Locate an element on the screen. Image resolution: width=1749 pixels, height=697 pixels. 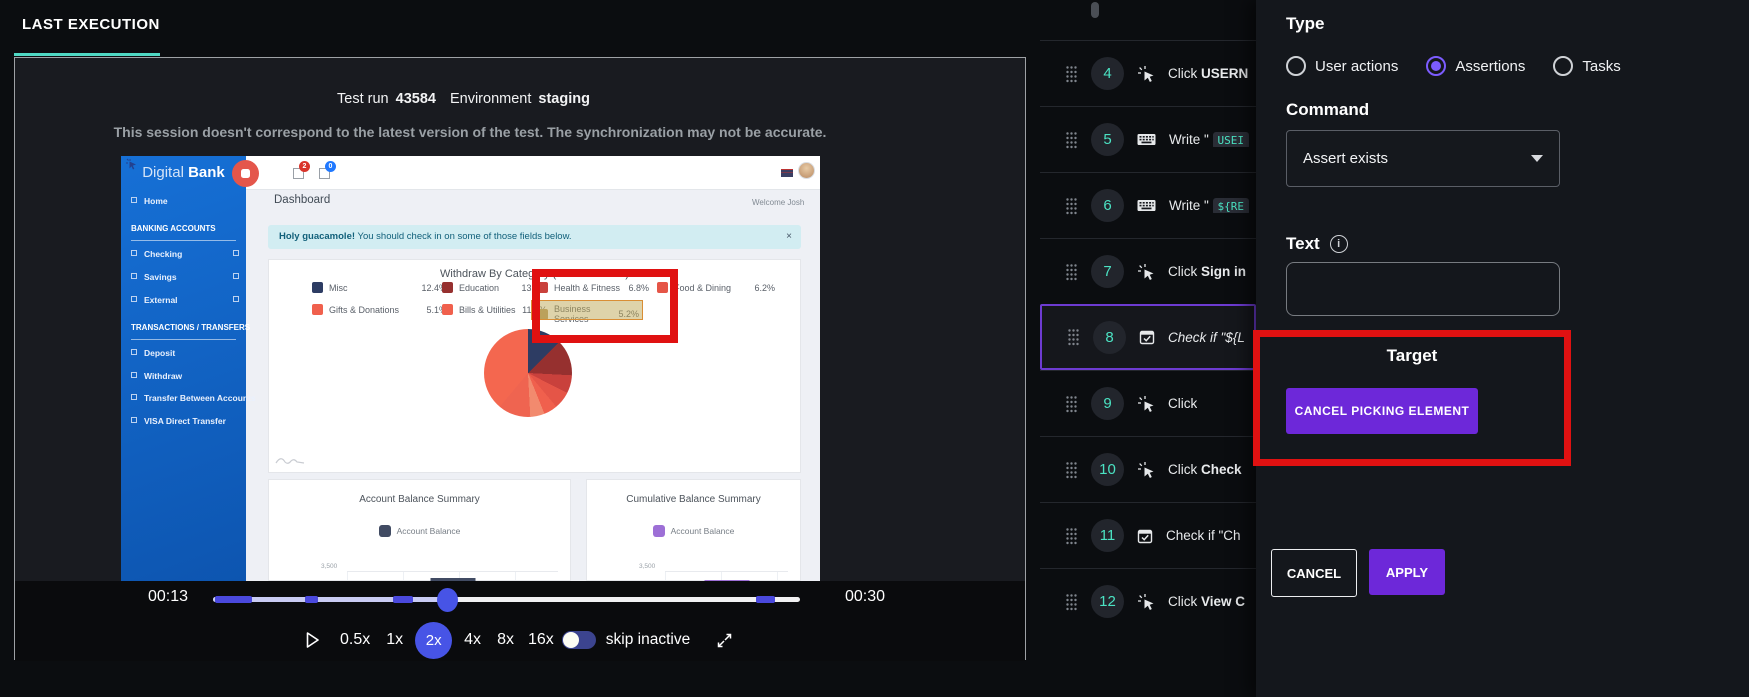
toggle-knob is located at coordinates (570, 640).